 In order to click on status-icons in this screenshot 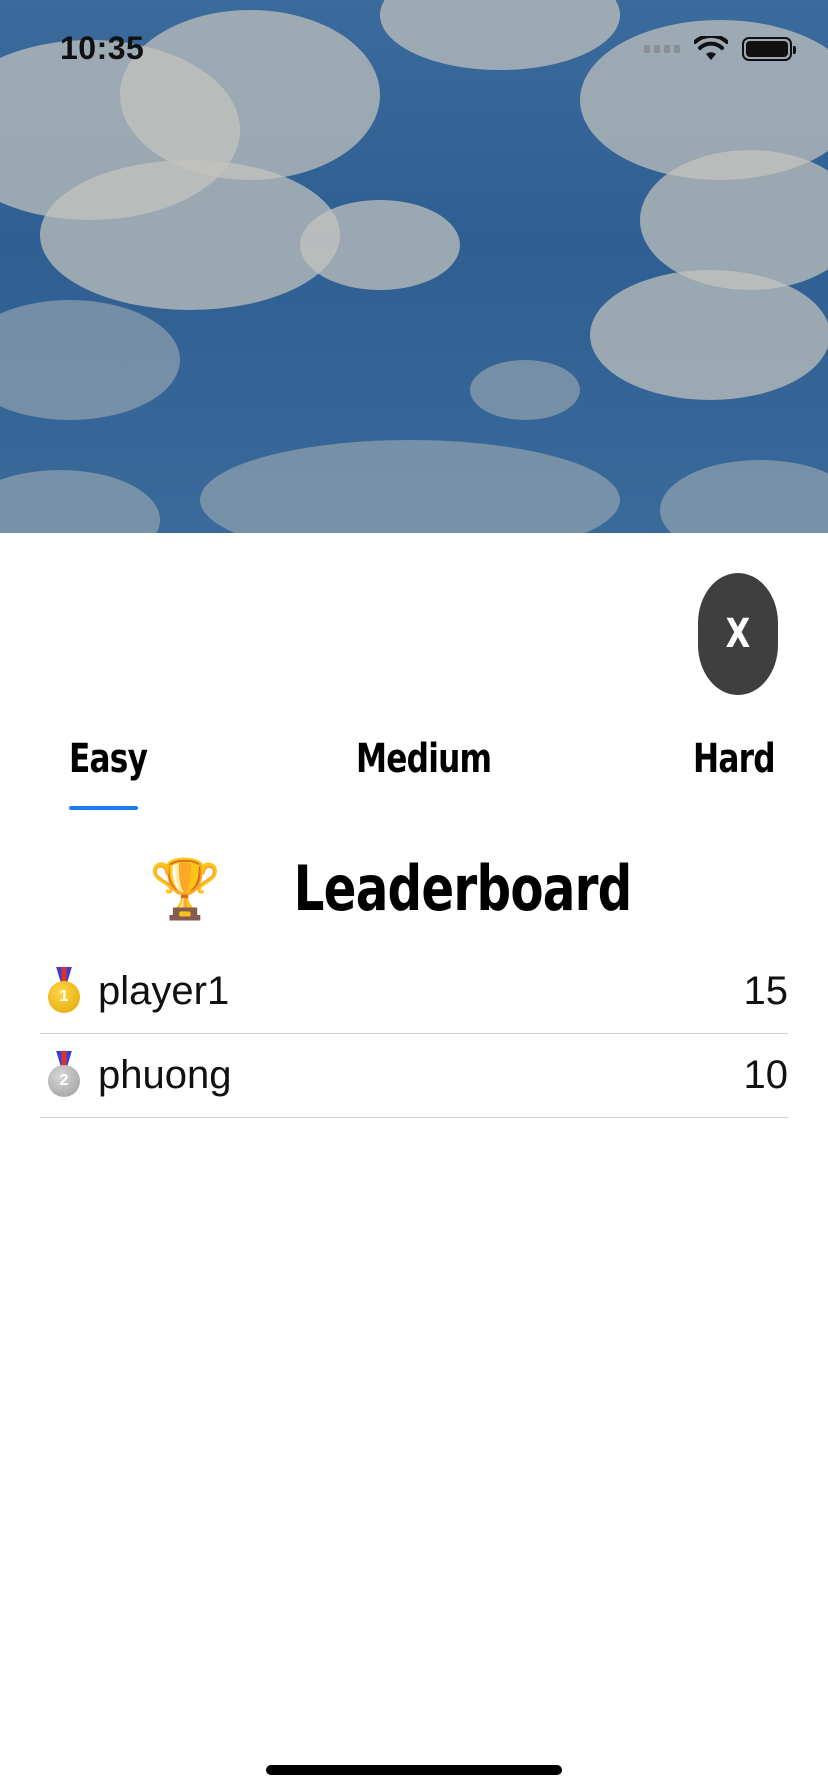, I will do `click(720, 49)`.